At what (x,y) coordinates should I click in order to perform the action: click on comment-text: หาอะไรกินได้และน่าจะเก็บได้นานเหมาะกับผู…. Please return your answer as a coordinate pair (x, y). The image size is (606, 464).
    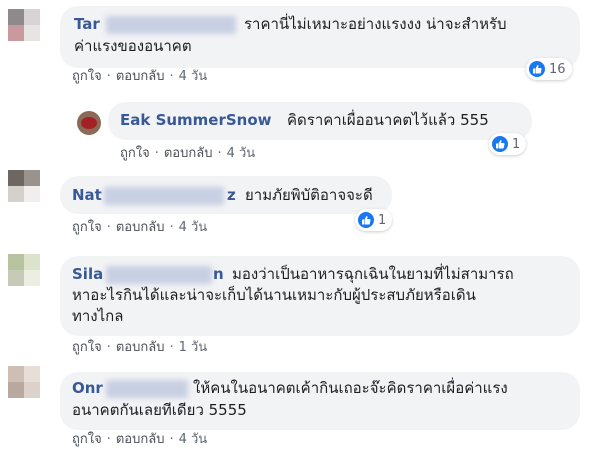
    Looking at the image, I should click on (274, 295).